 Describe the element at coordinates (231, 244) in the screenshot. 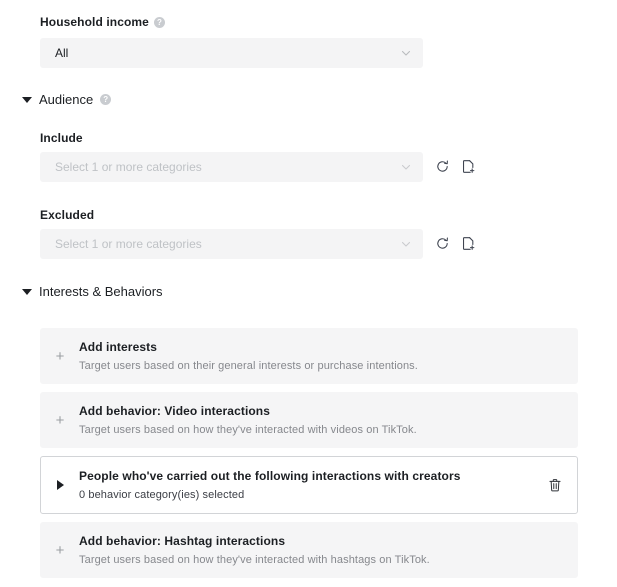

I see `excluded-categories-select: Select 1 or more categories` at that location.